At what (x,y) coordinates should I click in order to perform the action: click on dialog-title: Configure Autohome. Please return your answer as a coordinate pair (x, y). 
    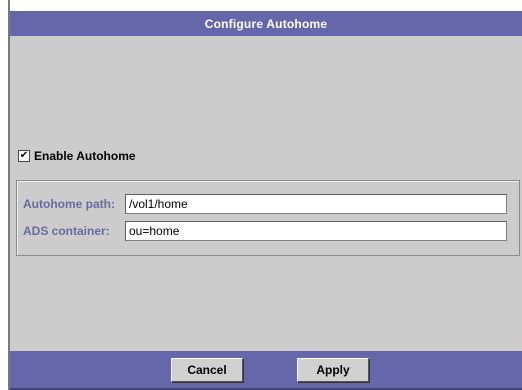
    Looking at the image, I should click on (266, 23).